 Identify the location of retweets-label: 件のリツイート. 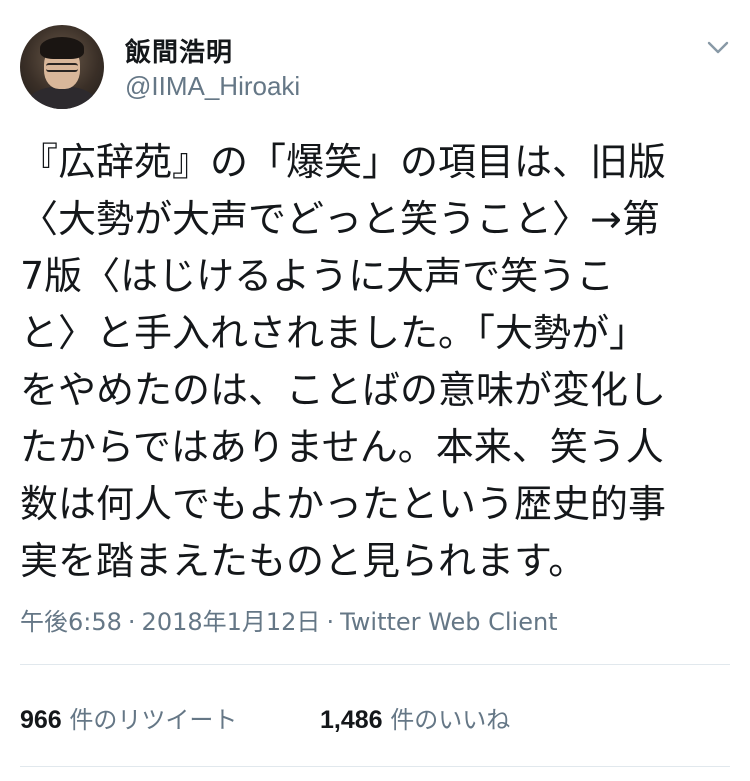
(153, 720).